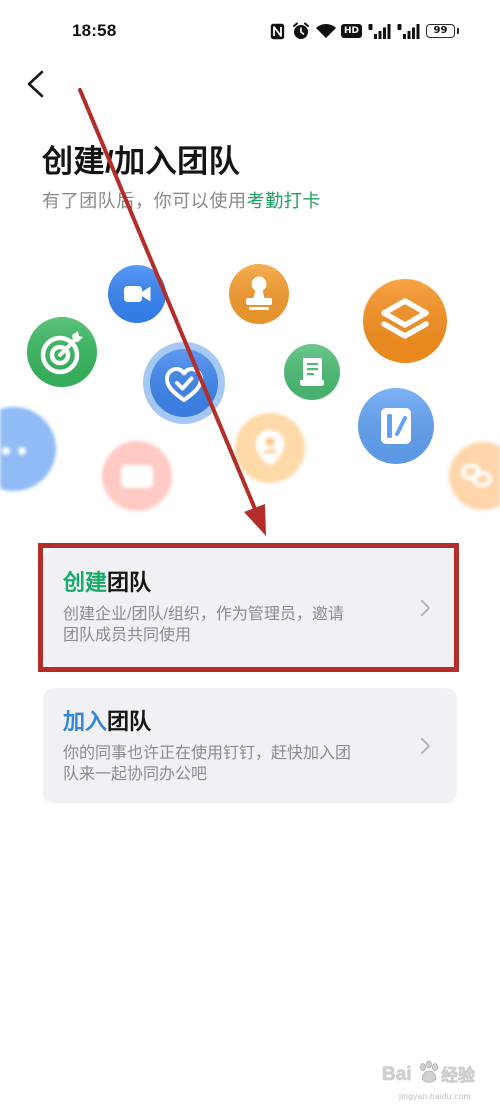 This screenshot has height=1111, width=500. What do you see at coordinates (326, 31) in the screenshot?
I see `wifi-icon` at bounding box center [326, 31].